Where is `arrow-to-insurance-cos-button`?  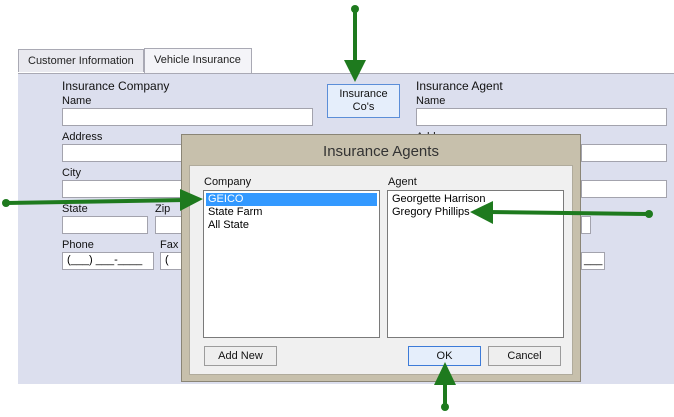 arrow-to-insurance-cos-button is located at coordinates (355, 43).